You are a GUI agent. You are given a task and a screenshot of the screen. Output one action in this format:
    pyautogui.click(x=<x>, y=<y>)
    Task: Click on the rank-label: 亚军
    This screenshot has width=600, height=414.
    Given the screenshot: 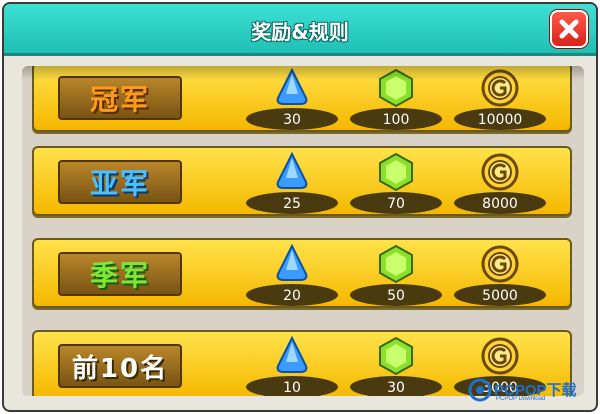 What is the action you would take?
    pyautogui.click(x=120, y=182)
    